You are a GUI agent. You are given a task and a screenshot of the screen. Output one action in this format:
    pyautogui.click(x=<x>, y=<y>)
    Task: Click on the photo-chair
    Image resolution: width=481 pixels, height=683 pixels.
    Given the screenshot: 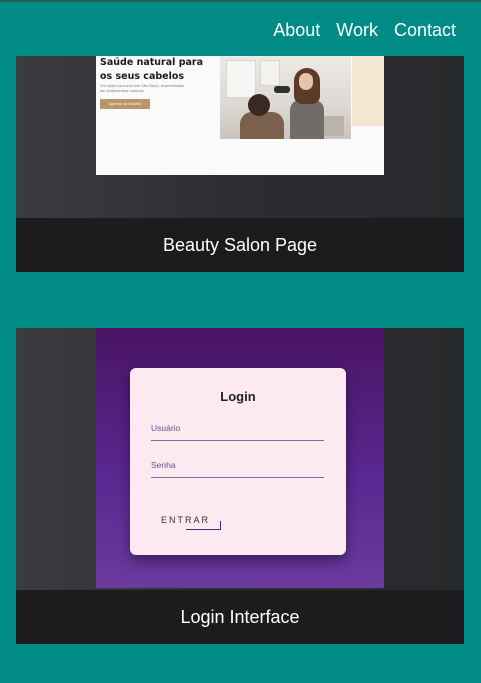 What is the action you would take?
    pyautogui.click(x=334, y=126)
    